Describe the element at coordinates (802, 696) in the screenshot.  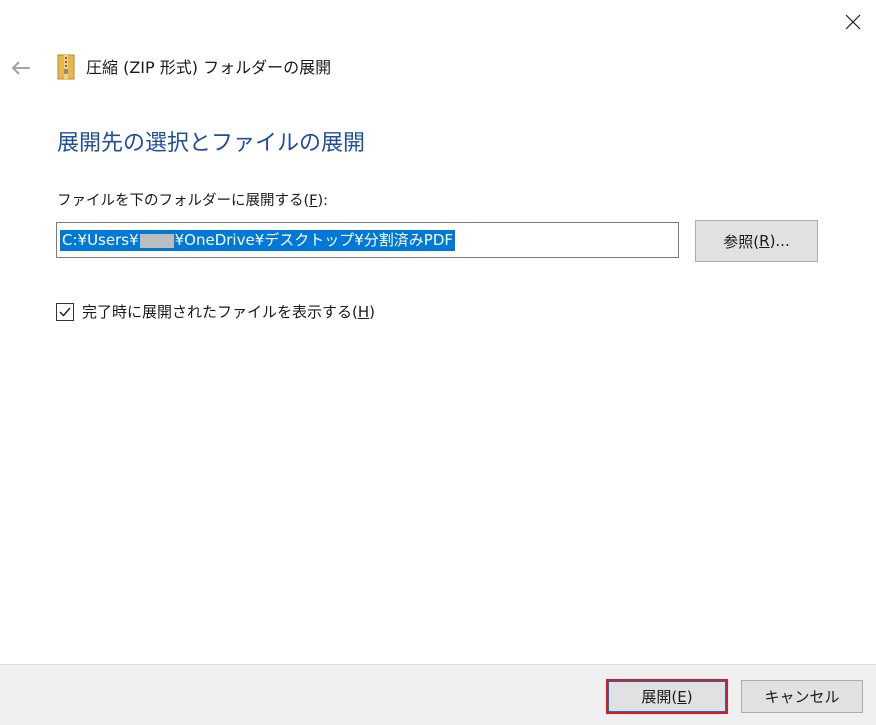
I see `cancel-button: キャンセル` at that location.